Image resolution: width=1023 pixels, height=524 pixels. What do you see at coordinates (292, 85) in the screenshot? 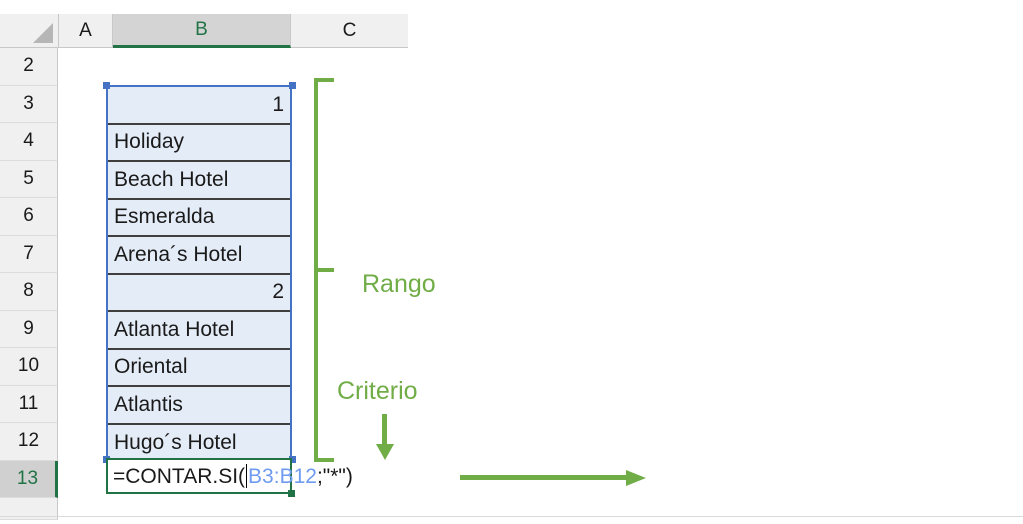
I see `selection-handle-top-right` at bounding box center [292, 85].